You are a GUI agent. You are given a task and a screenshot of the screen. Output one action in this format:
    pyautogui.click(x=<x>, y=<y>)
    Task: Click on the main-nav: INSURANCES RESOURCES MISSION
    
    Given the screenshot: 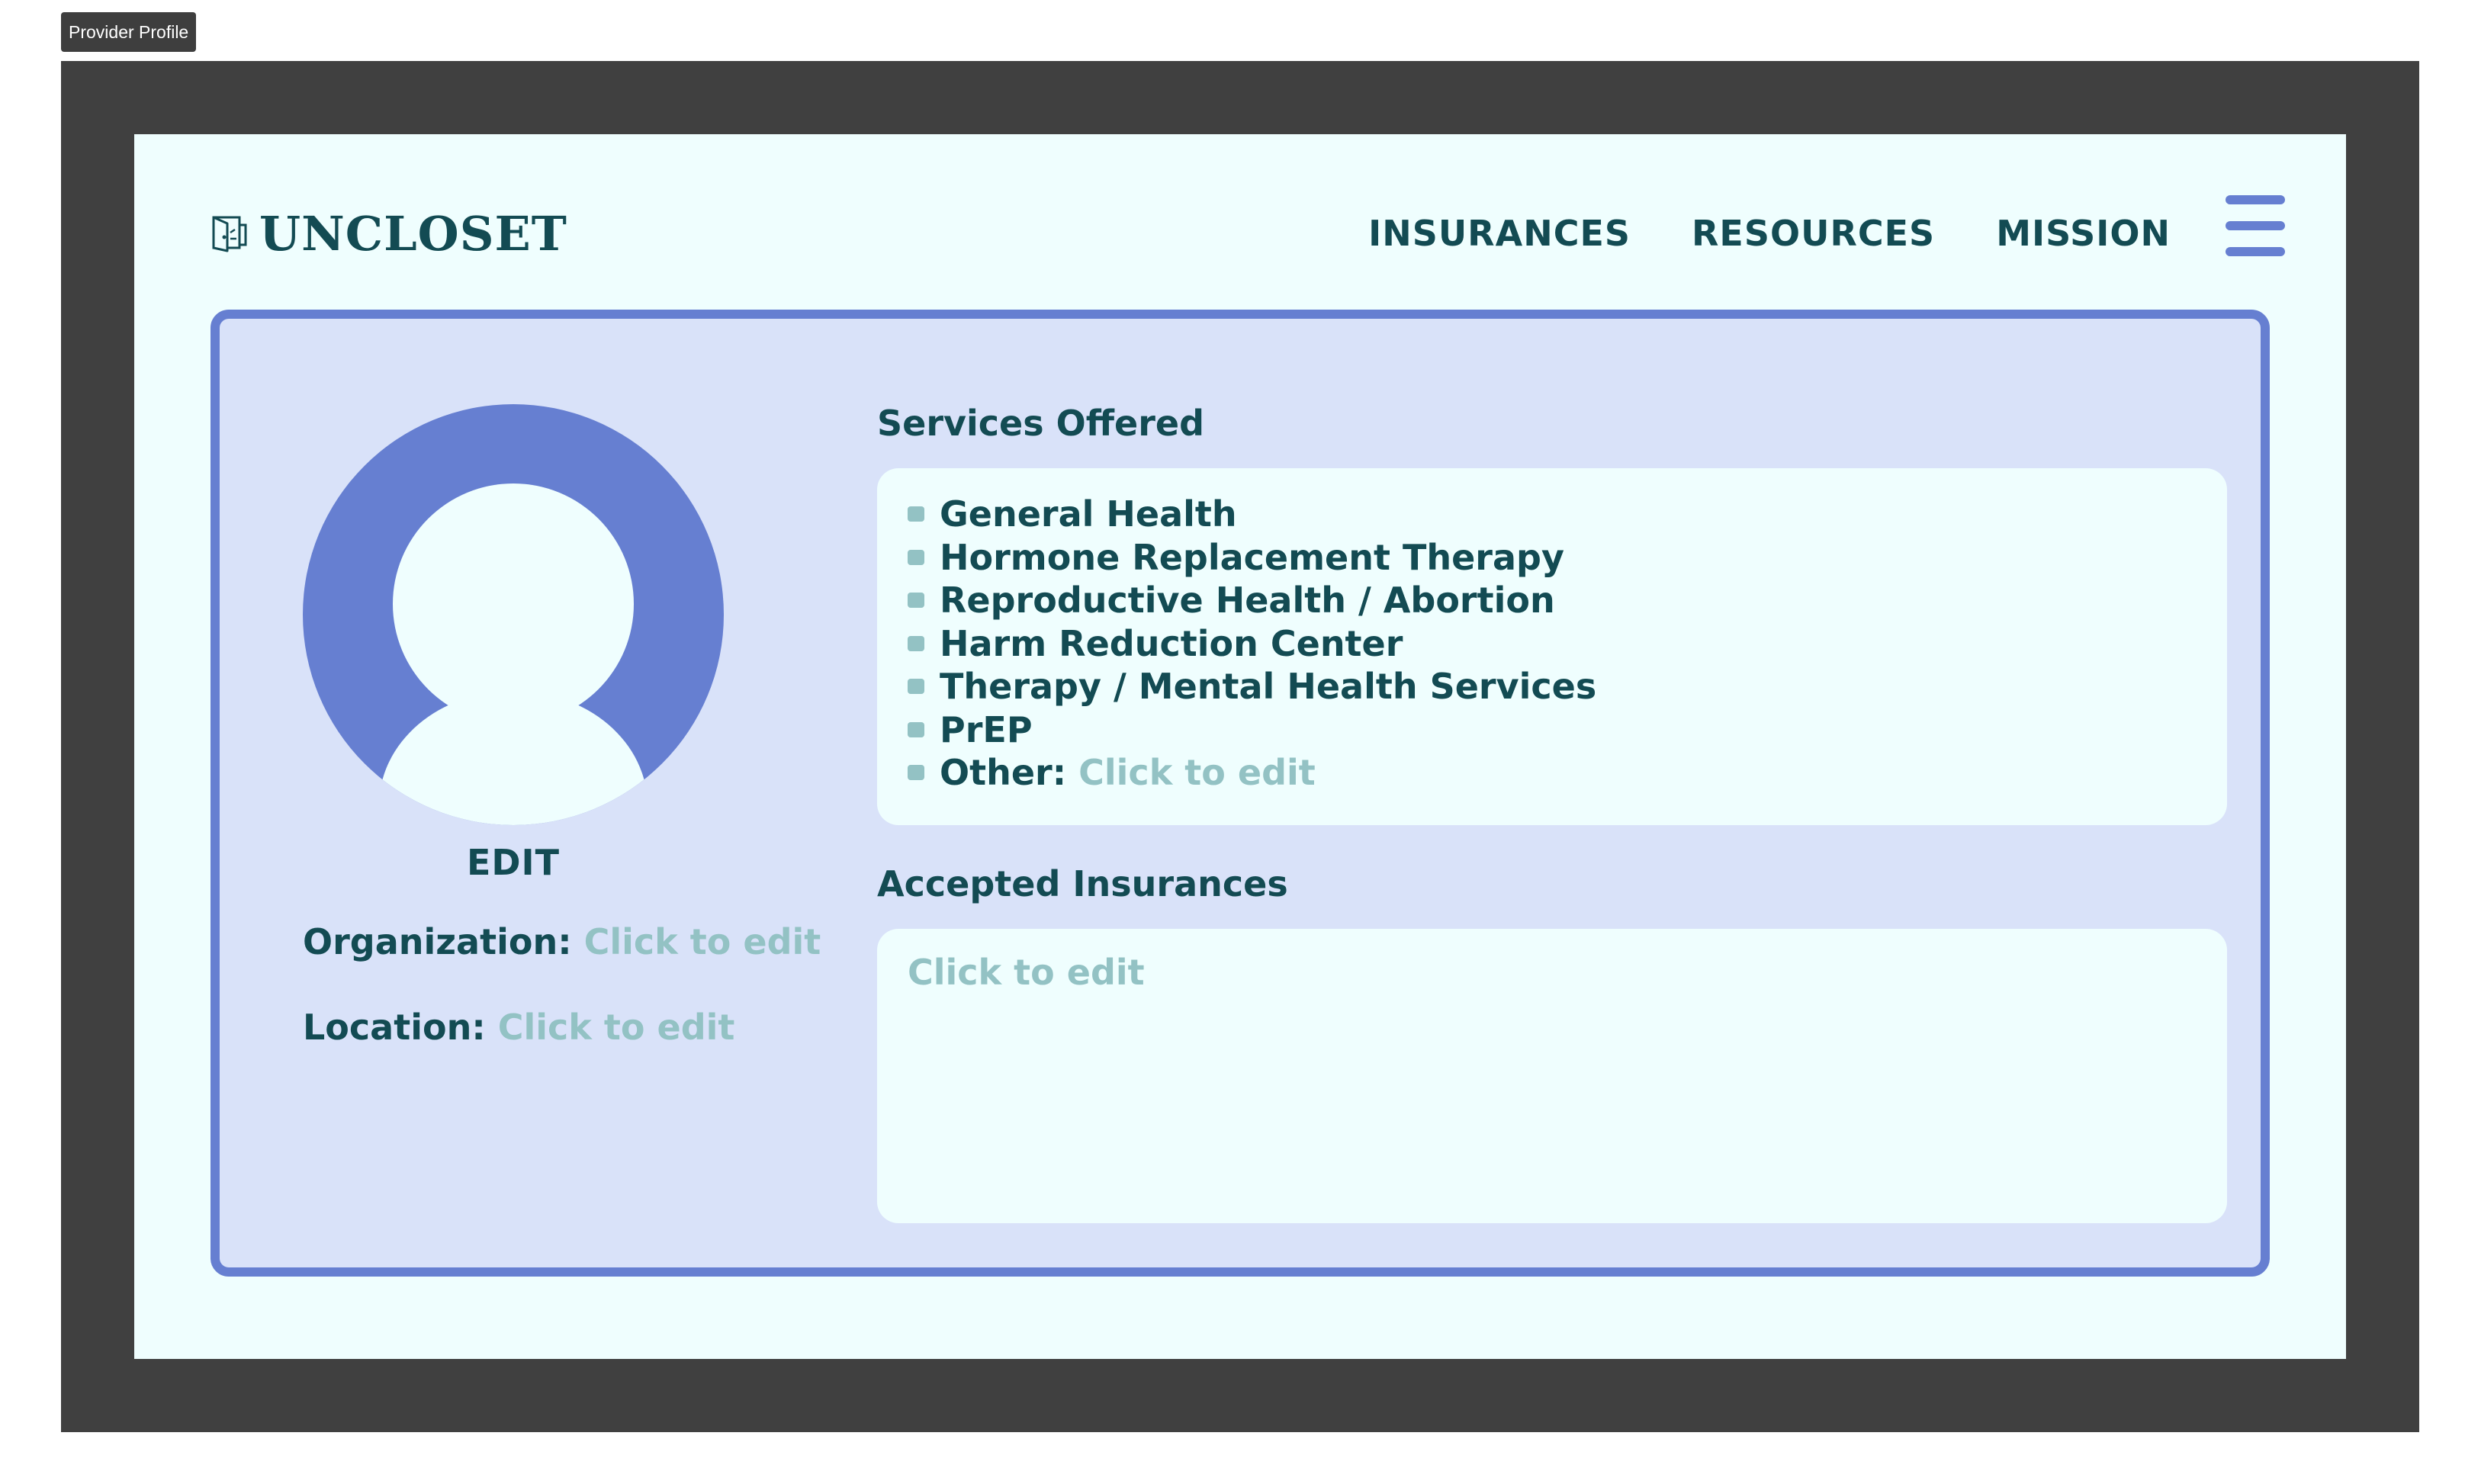 What is the action you would take?
    pyautogui.click(x=1769, y=234)
    